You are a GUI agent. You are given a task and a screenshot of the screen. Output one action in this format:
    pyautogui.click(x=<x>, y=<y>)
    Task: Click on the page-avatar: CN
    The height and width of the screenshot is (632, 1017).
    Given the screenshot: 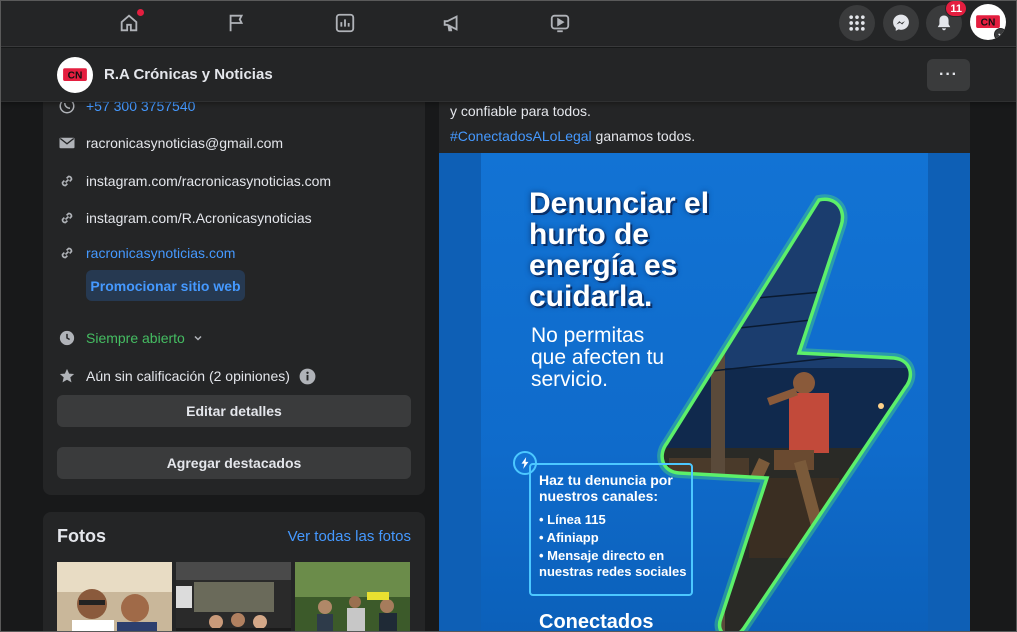 What is the action you would take?
    pyautogui.click(x=75, y=75)
    